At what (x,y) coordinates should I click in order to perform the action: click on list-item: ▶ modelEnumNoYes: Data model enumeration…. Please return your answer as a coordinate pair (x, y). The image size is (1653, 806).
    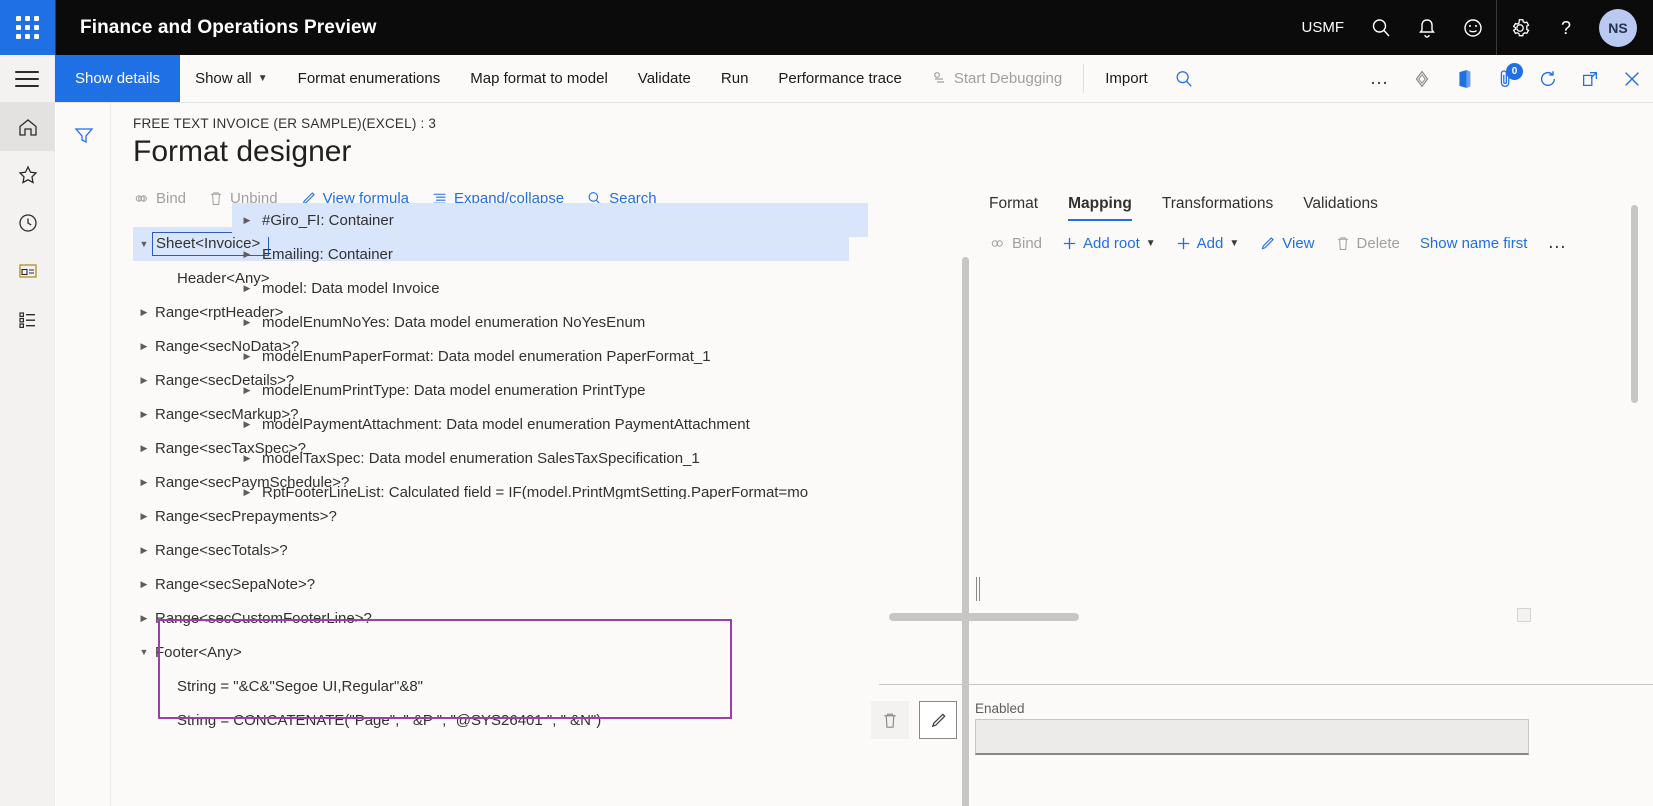
    Looking at the image, I should click on (550, 322).